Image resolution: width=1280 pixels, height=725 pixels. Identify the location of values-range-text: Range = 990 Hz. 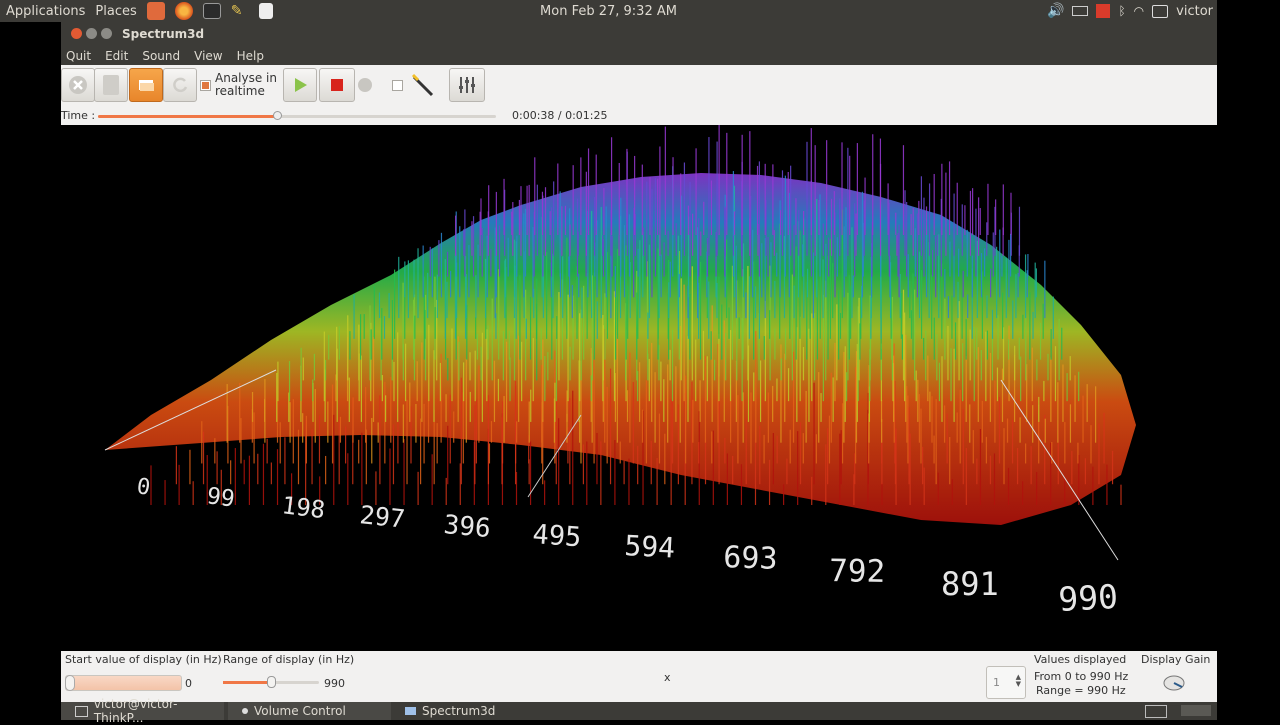
(1081, 690).